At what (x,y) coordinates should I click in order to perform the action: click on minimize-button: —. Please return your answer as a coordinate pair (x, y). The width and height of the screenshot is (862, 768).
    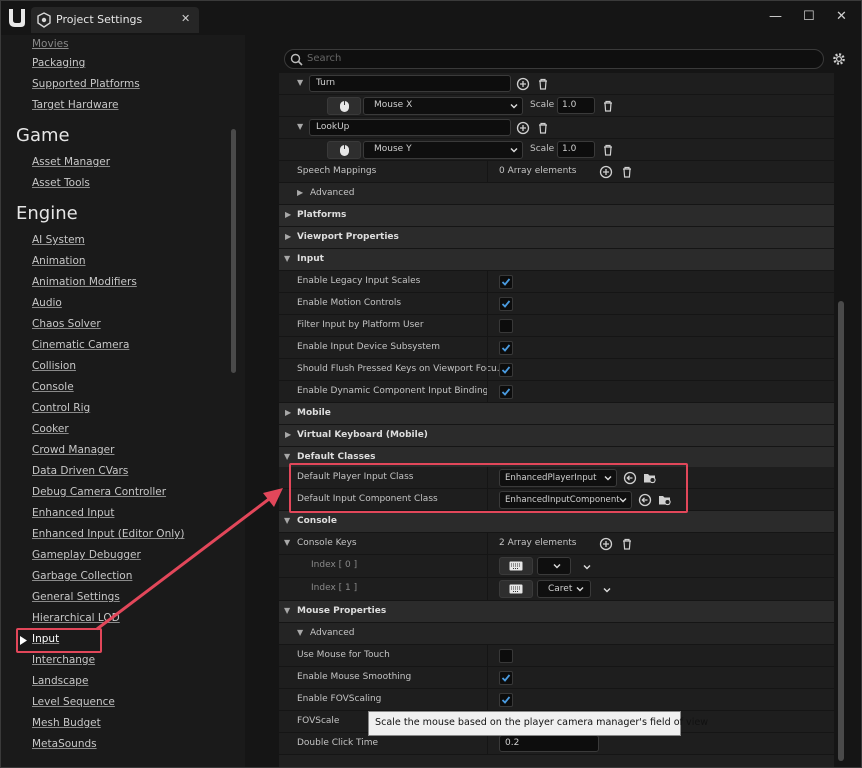
    Looking at the image, I should click on (775, 17).